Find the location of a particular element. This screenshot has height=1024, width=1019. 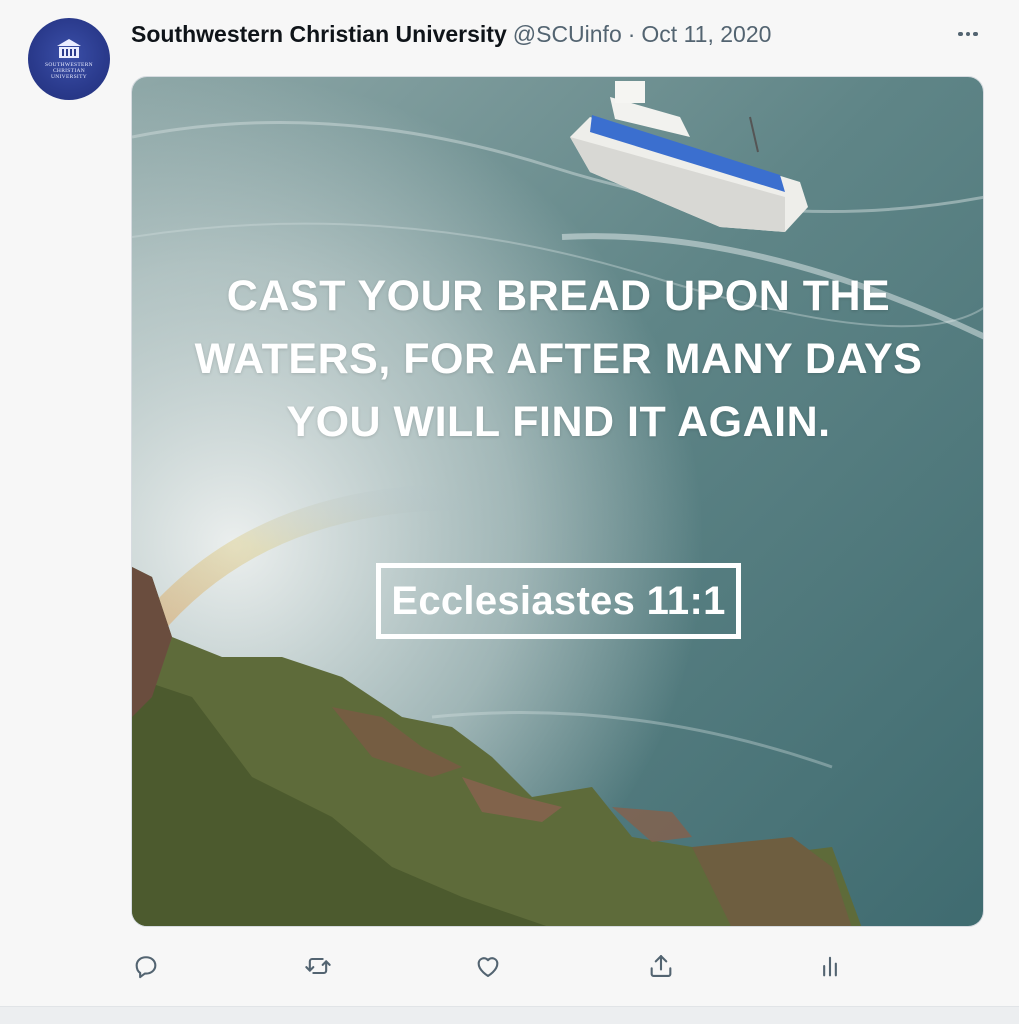

heart-icon is located at coordinates (488, 967).